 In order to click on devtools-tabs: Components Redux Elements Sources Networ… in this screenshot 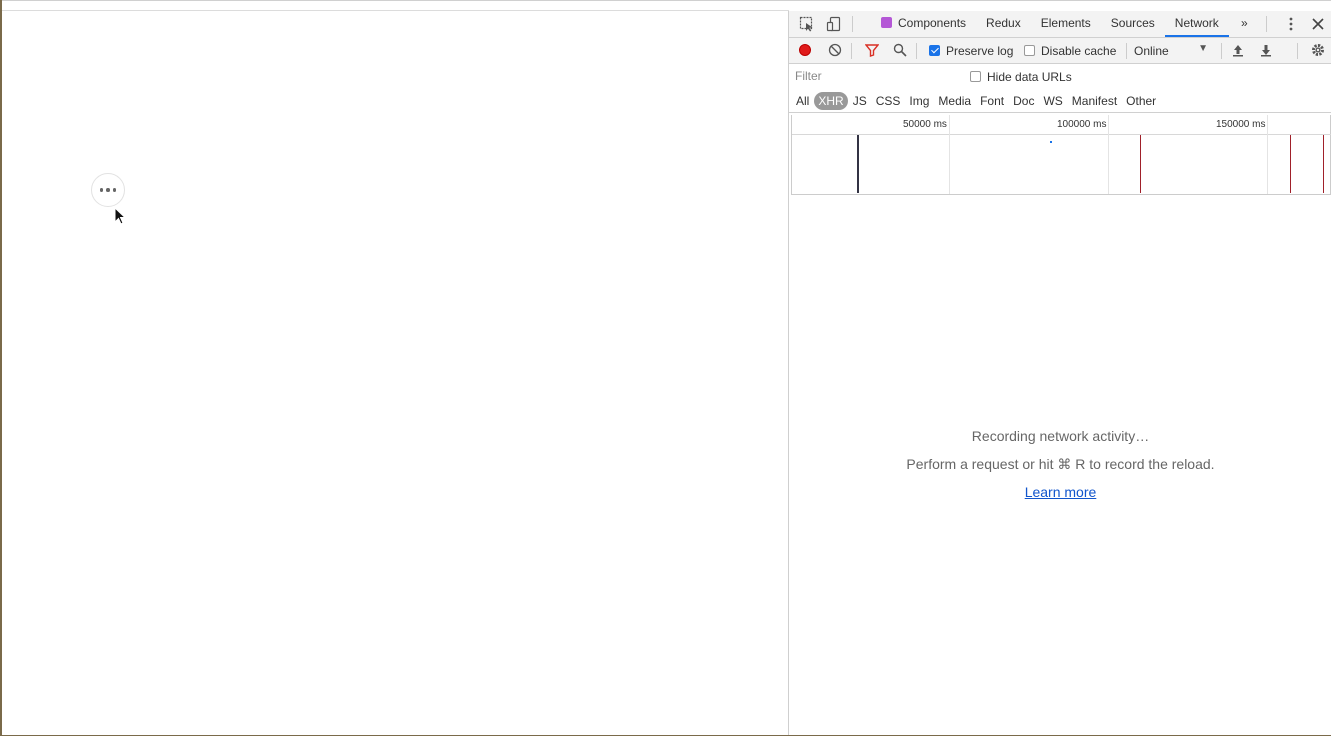, I will do `click(1050, 24)`.